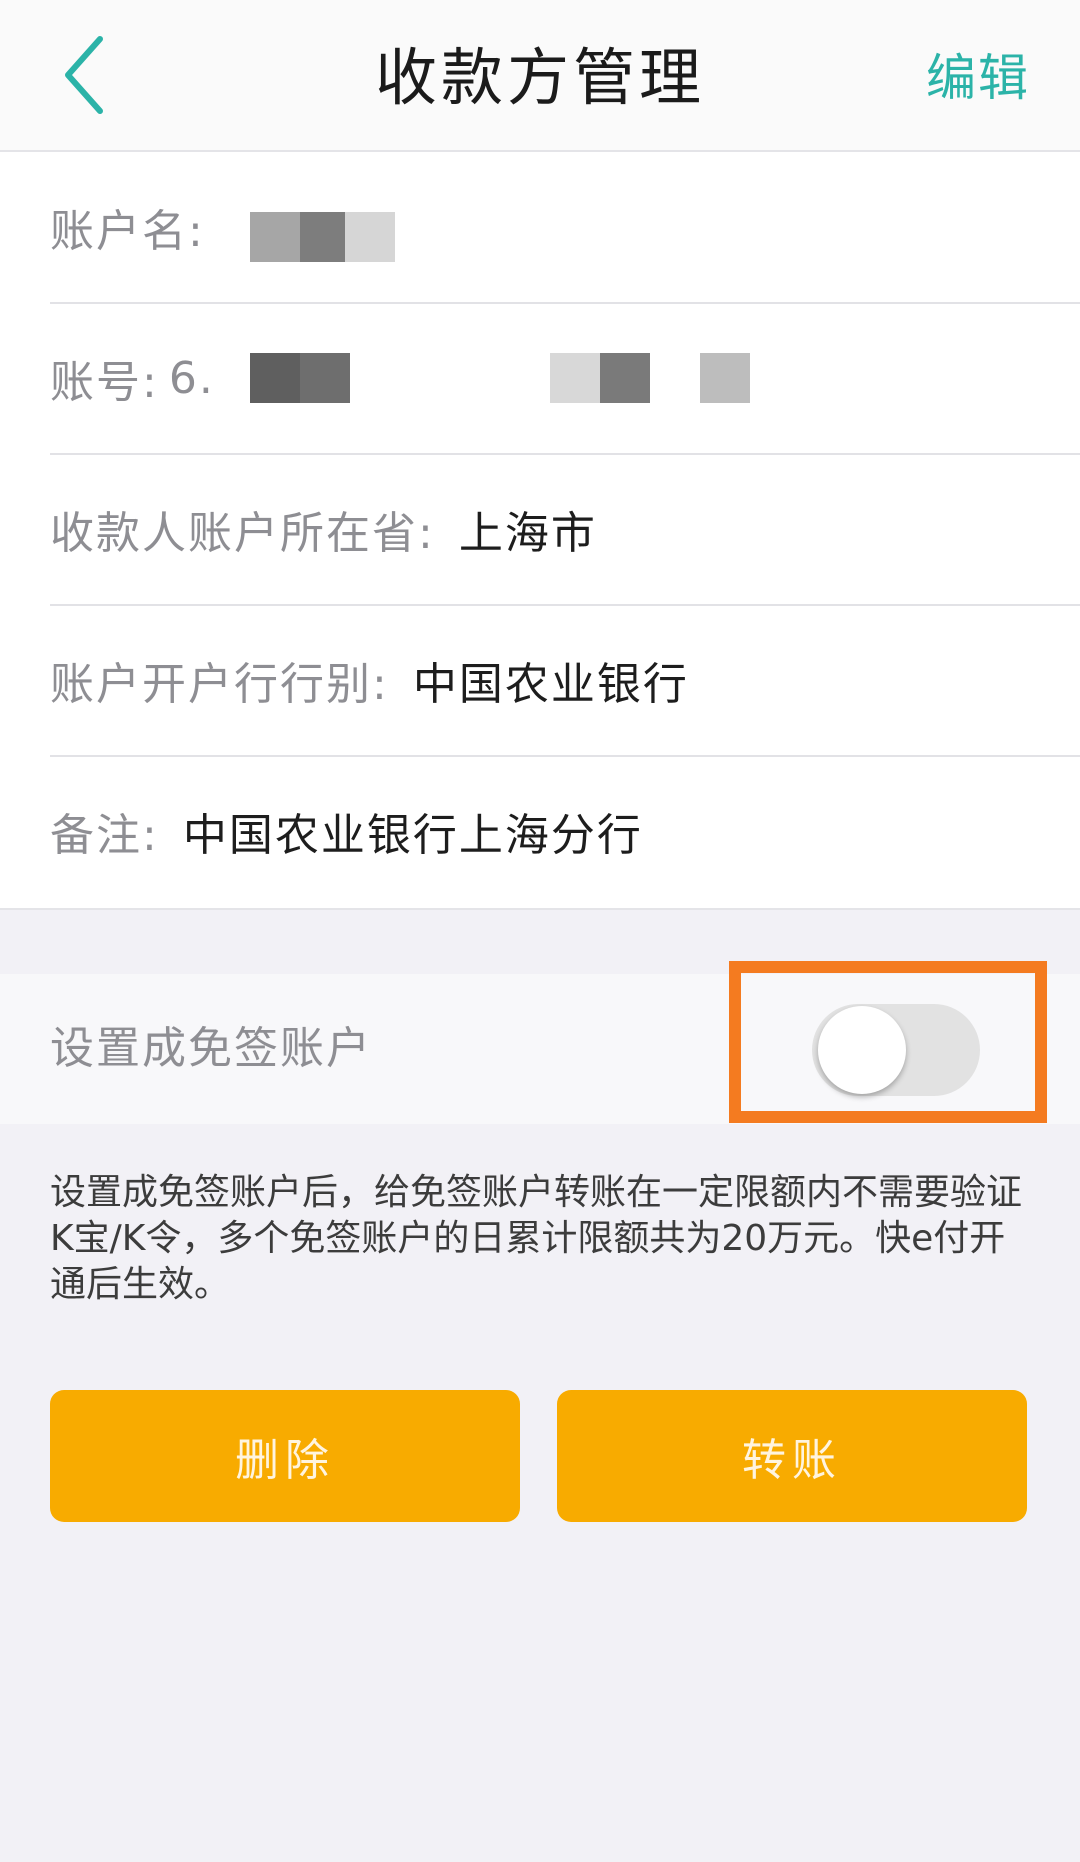 The width and height of the screenshot is (1080, 1862). I want to click on nav-bar: 收款方管理 编辑, so click(540, 76).